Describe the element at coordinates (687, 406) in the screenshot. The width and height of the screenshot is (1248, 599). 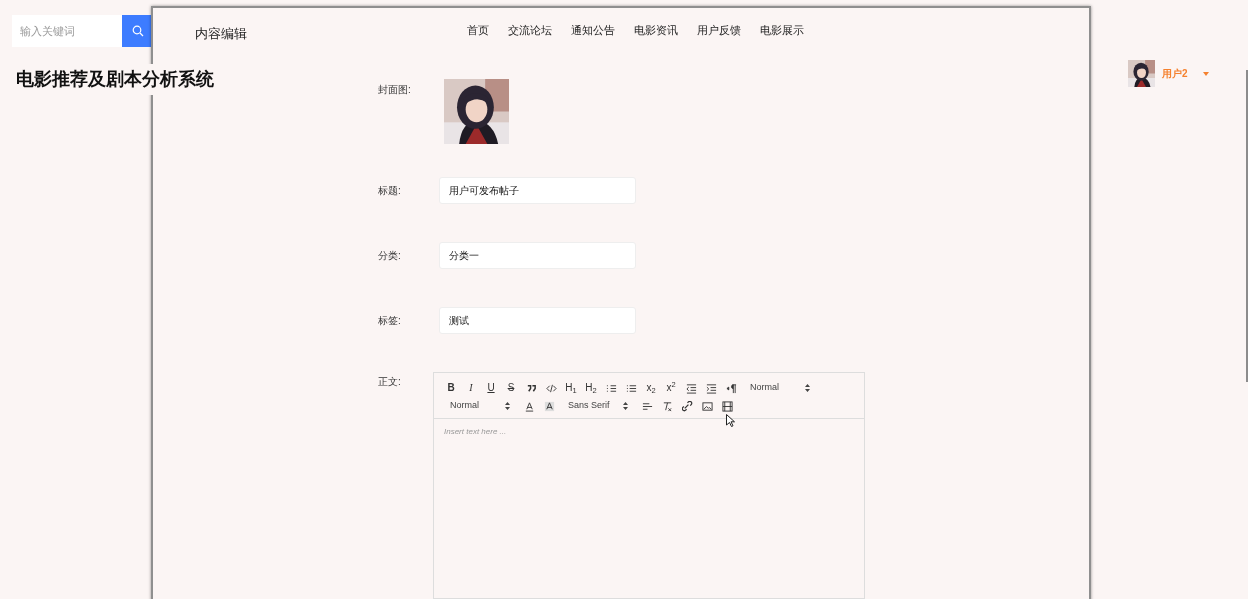
I see `link-icon` at that location.